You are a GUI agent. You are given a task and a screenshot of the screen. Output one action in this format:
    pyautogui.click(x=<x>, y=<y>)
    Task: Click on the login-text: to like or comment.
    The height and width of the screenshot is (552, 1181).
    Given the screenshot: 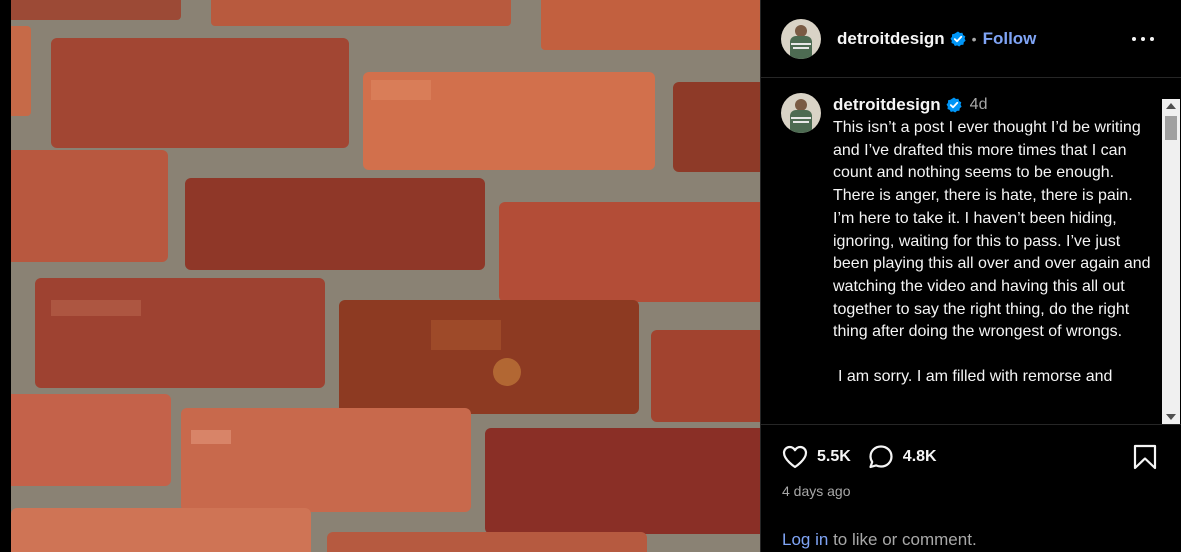 What is the action you would take?
    pyautogui.click(x=905, y=539)
    